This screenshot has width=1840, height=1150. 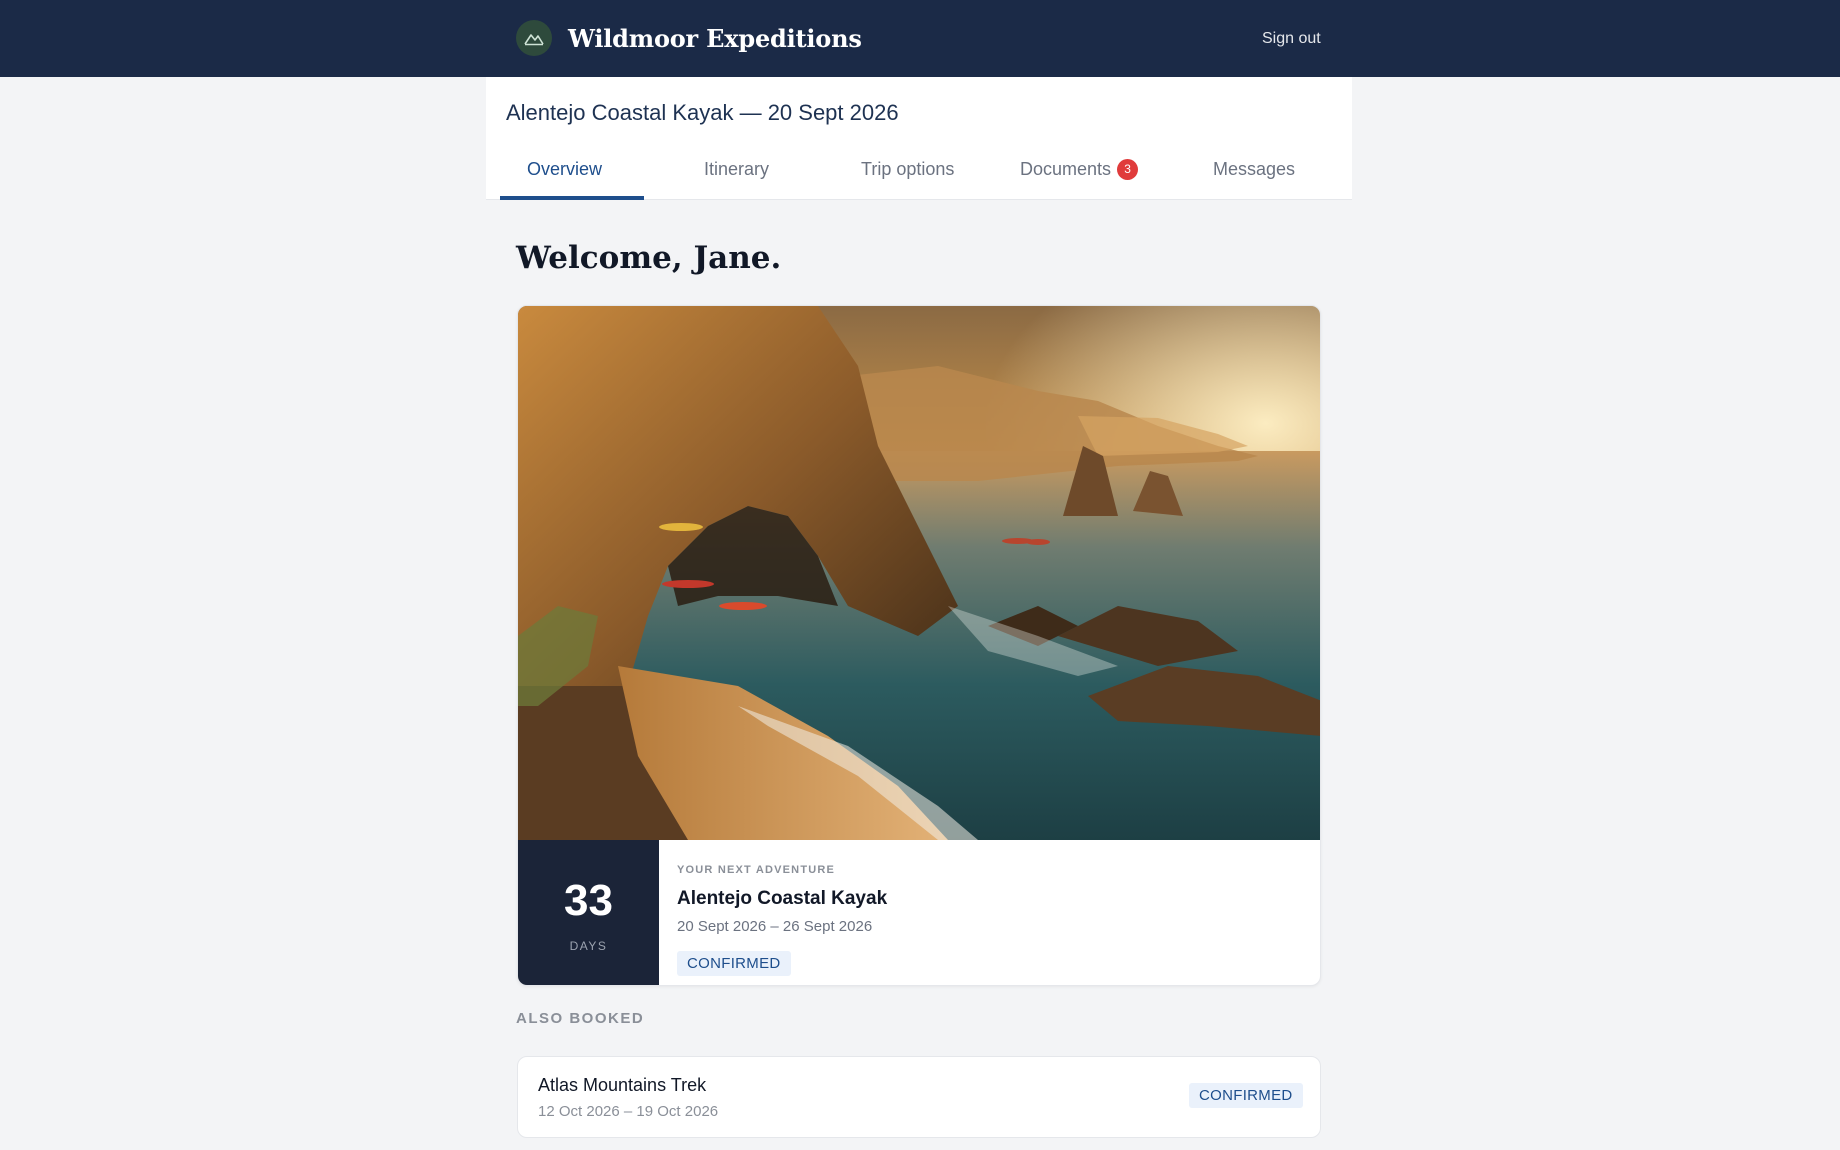 What do you see at coordinates (782, 898) in the screenshot?
I see `adventure-name: Alentejo Coastal Kayak` at bounding box center [782, 898].